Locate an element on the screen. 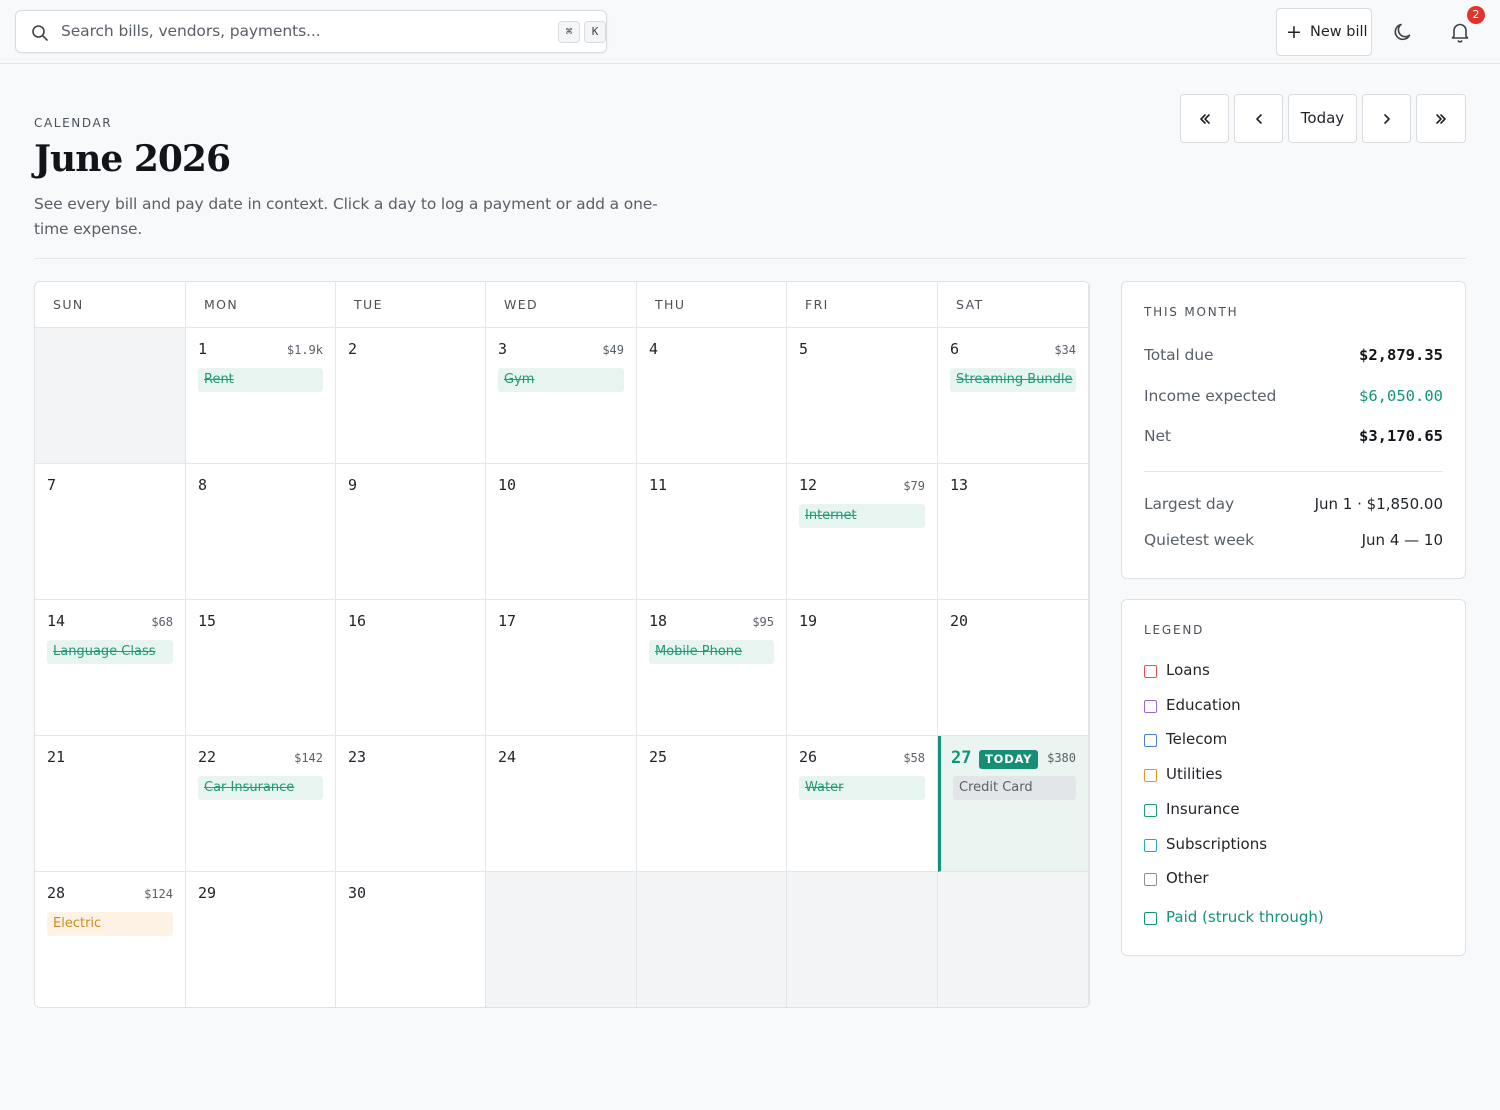 This screenshot has height=1110, width=1500. day-number: 7 is located at coordinates (52, 485).